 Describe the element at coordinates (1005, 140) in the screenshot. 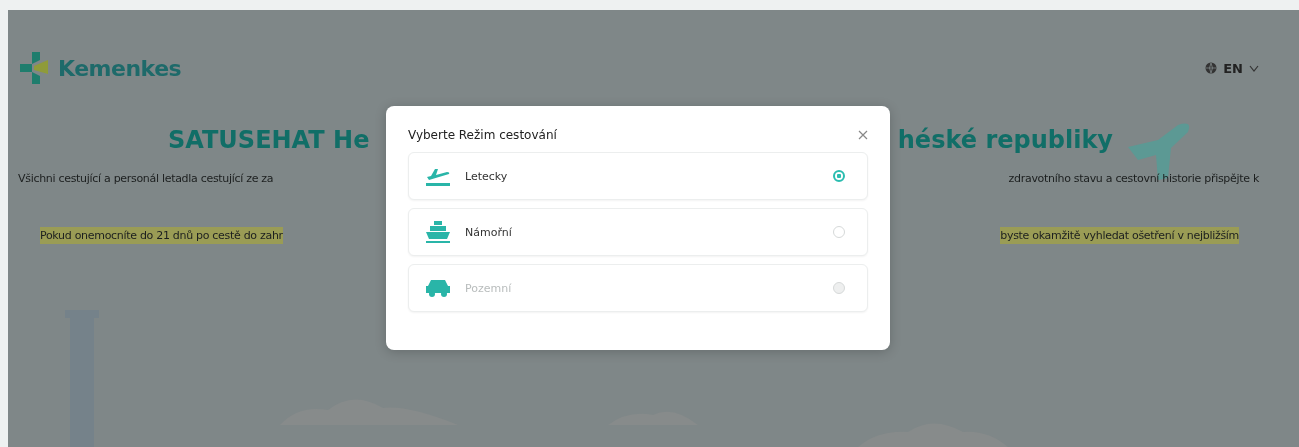

I see `page-title: héské republiky` at that location.